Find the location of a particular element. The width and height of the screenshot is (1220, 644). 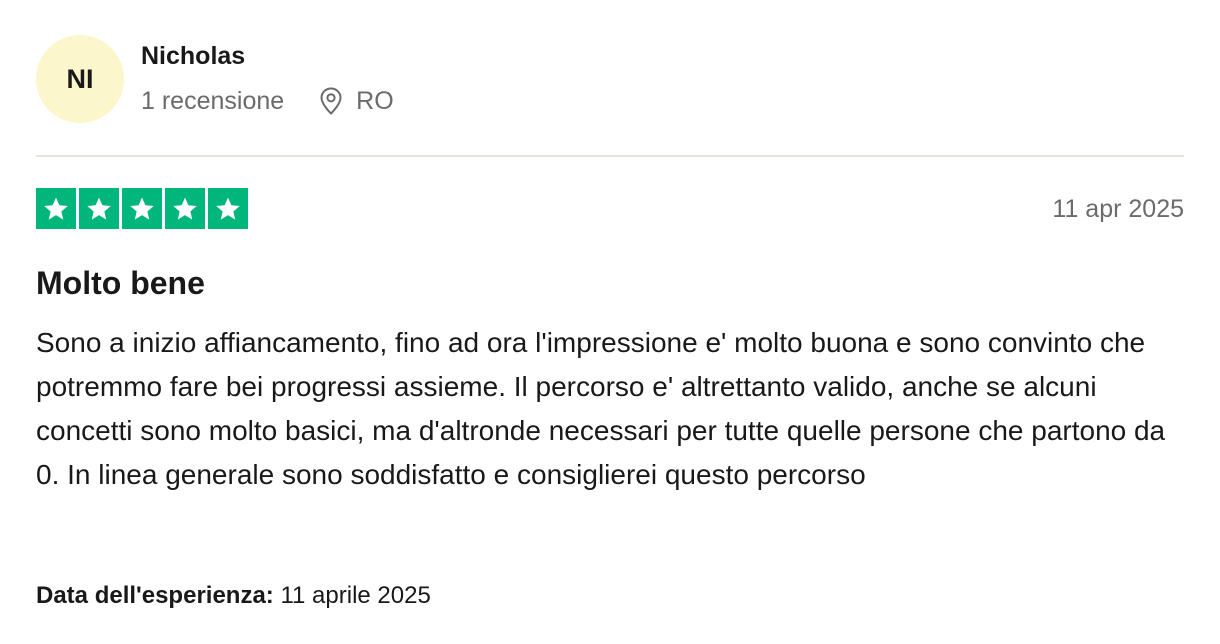

review-date: 11 apr 2025 is located at coordinates (1118, 209).